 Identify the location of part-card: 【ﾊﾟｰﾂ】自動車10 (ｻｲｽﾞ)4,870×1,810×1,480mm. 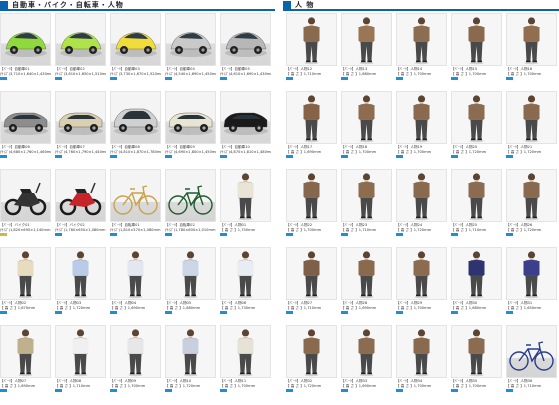
(245, 130).